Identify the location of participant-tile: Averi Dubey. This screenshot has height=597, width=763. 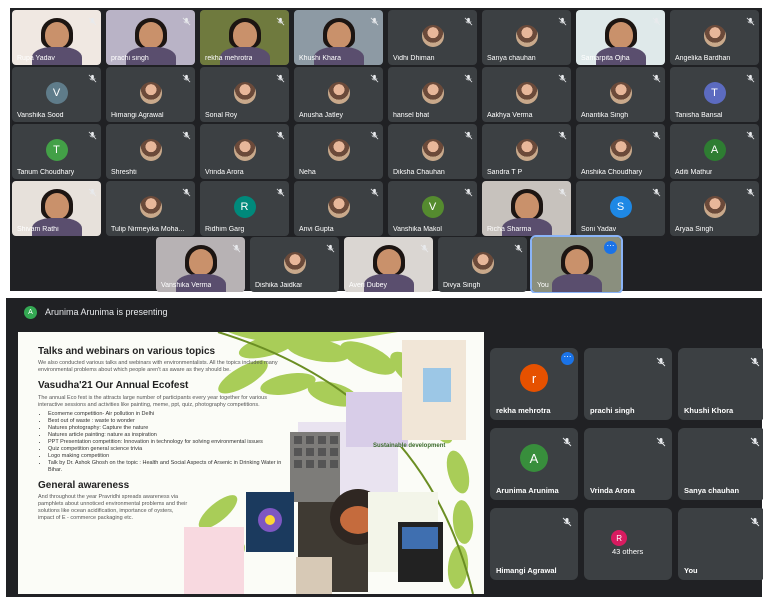
(388, 264).